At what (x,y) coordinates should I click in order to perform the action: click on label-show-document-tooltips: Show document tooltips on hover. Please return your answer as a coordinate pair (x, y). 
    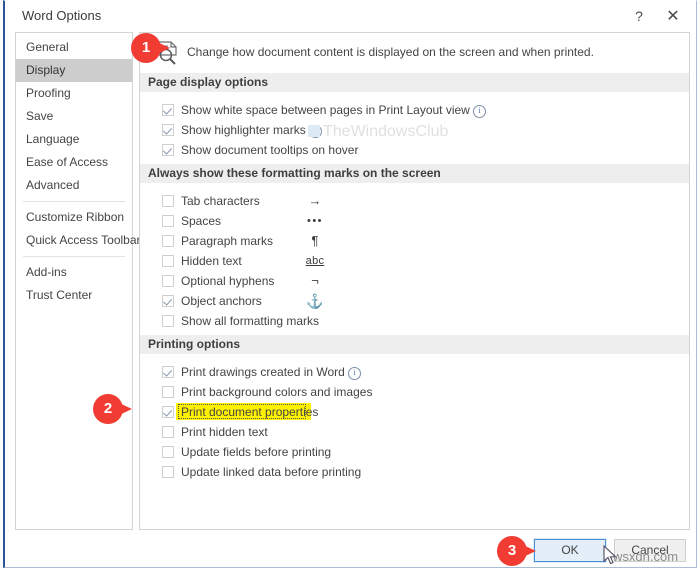
    Looking at the image, I should click on (270, 150).